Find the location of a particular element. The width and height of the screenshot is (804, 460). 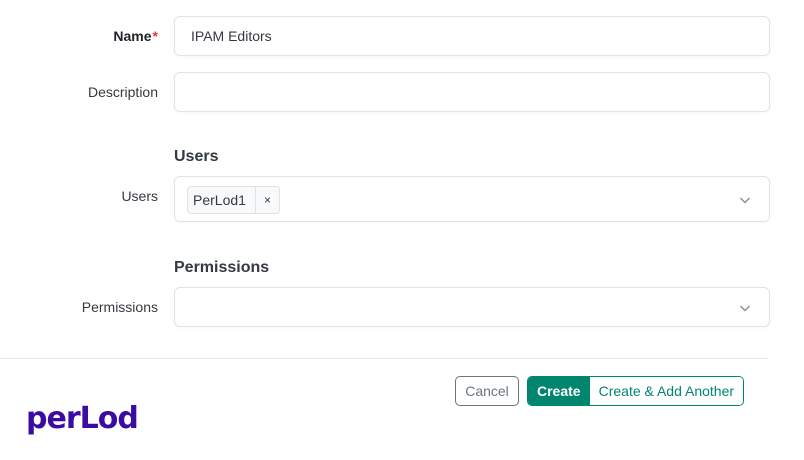

permissions-section-title: Permissions is located at coordinates (222, 267).